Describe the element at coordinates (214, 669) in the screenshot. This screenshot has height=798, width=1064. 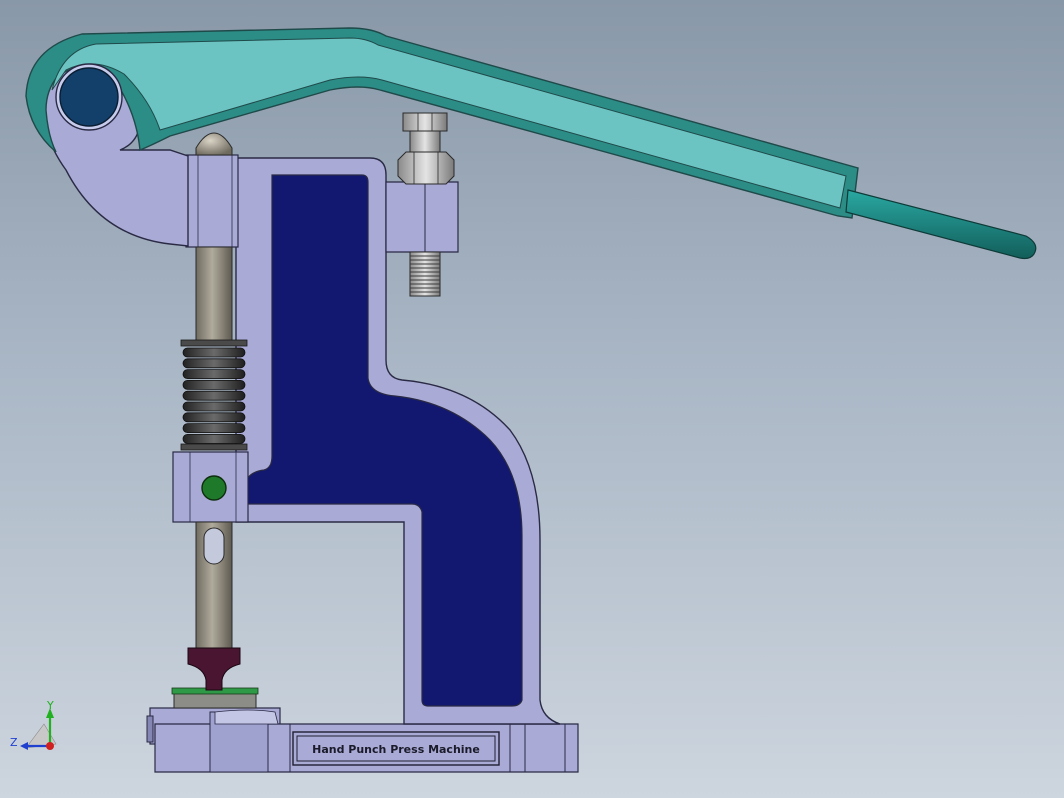
I see `punch-tip` at that location.